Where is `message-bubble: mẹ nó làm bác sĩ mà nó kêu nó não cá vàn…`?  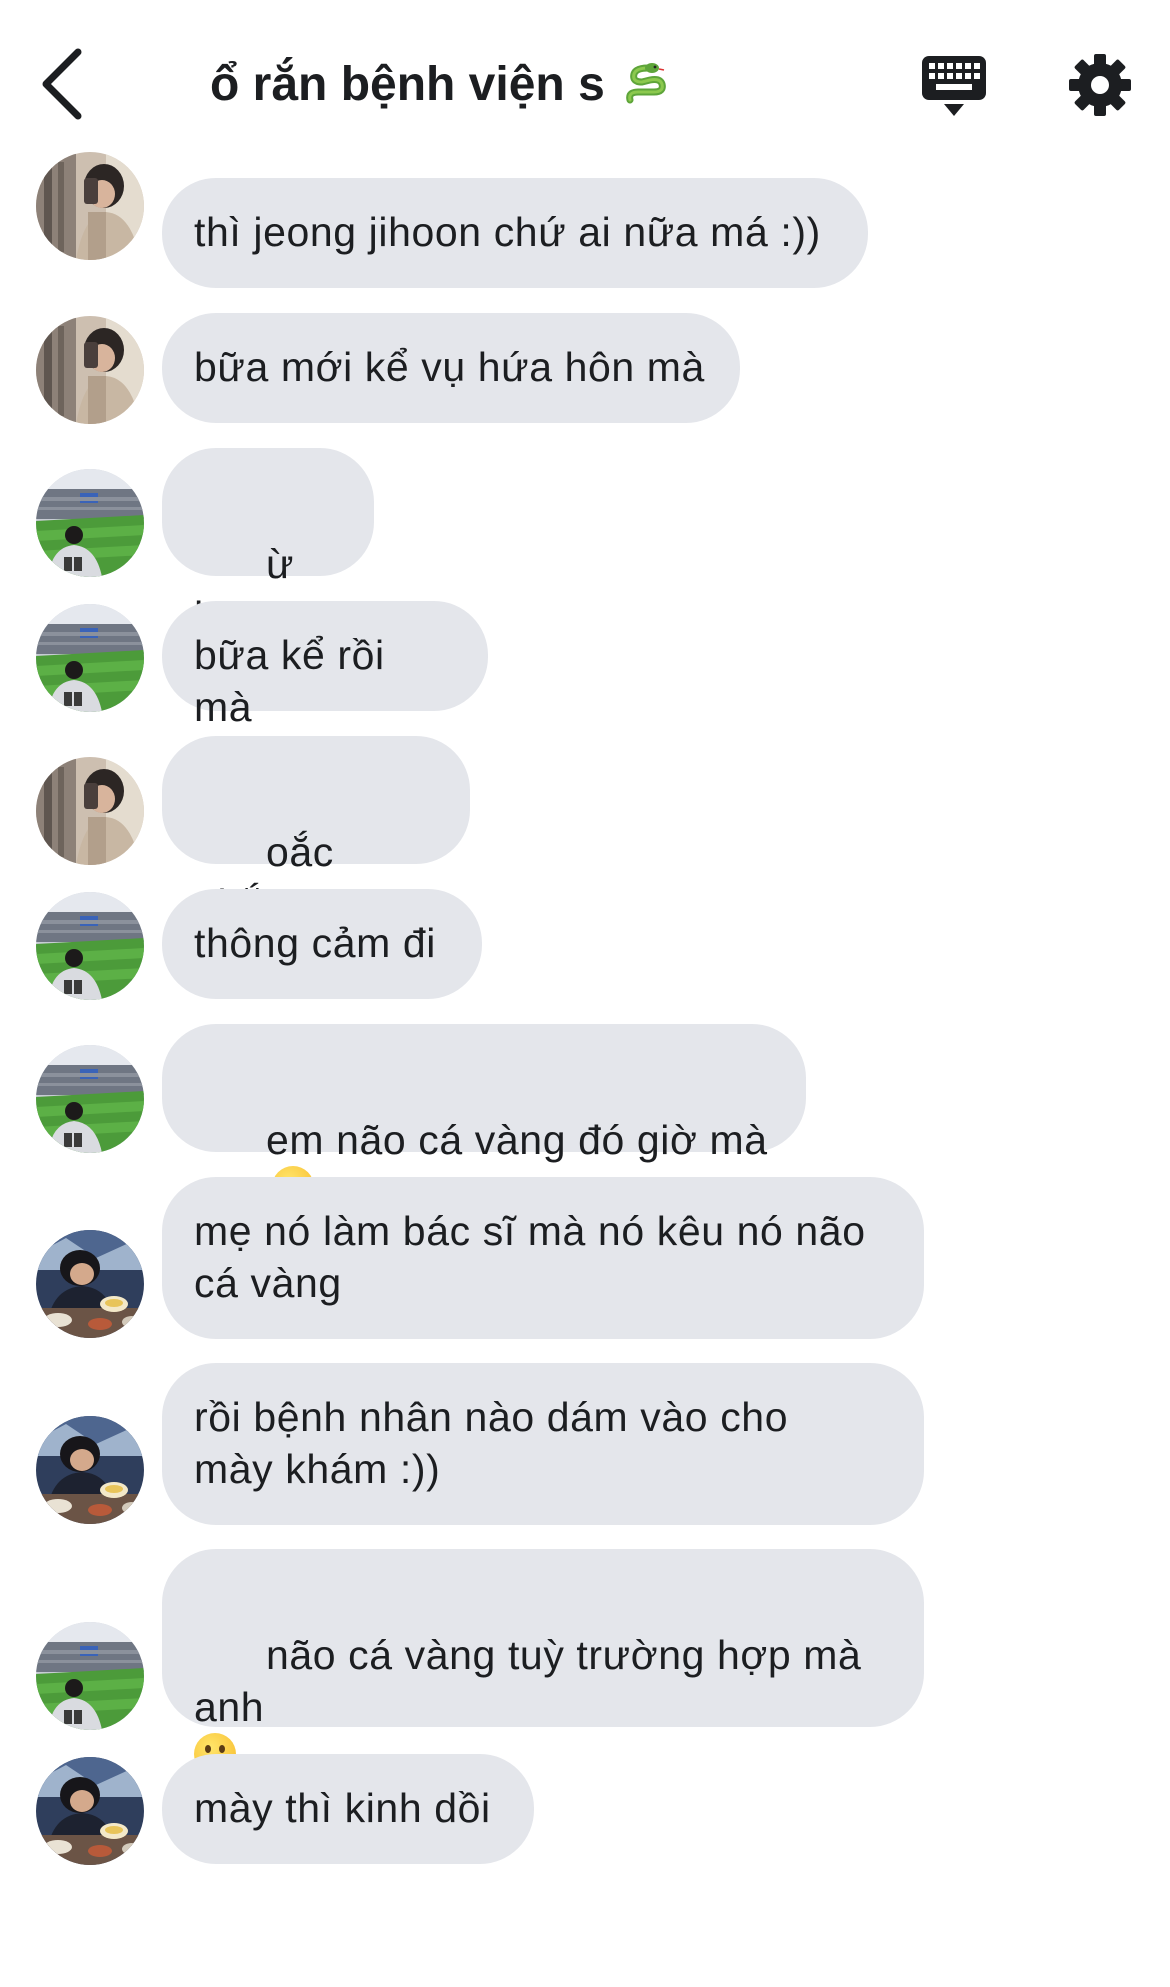
message-bubble: mẹ nó làm bác sĩ mà nó kêu nó não cá vàn… is located at coordinates (543, 1258).